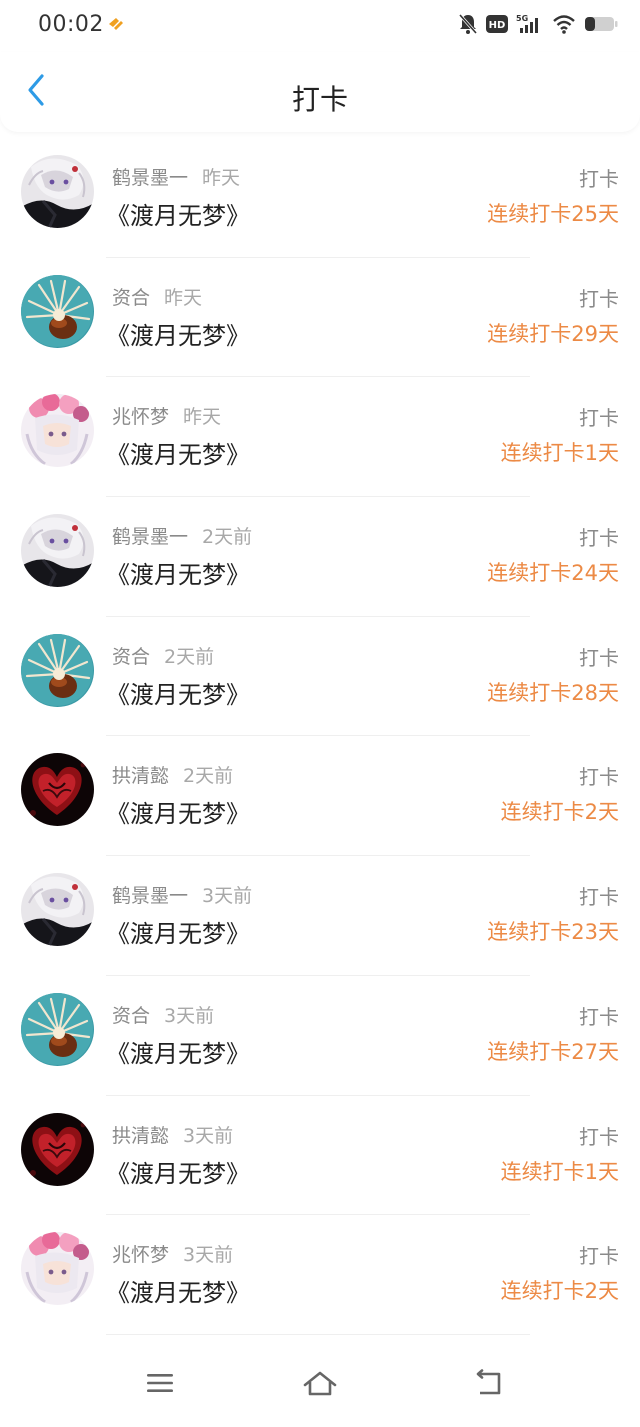 This screenshot has height=1427, width=640. I want to click on status-icons: HD 5G, so click(538, 24).